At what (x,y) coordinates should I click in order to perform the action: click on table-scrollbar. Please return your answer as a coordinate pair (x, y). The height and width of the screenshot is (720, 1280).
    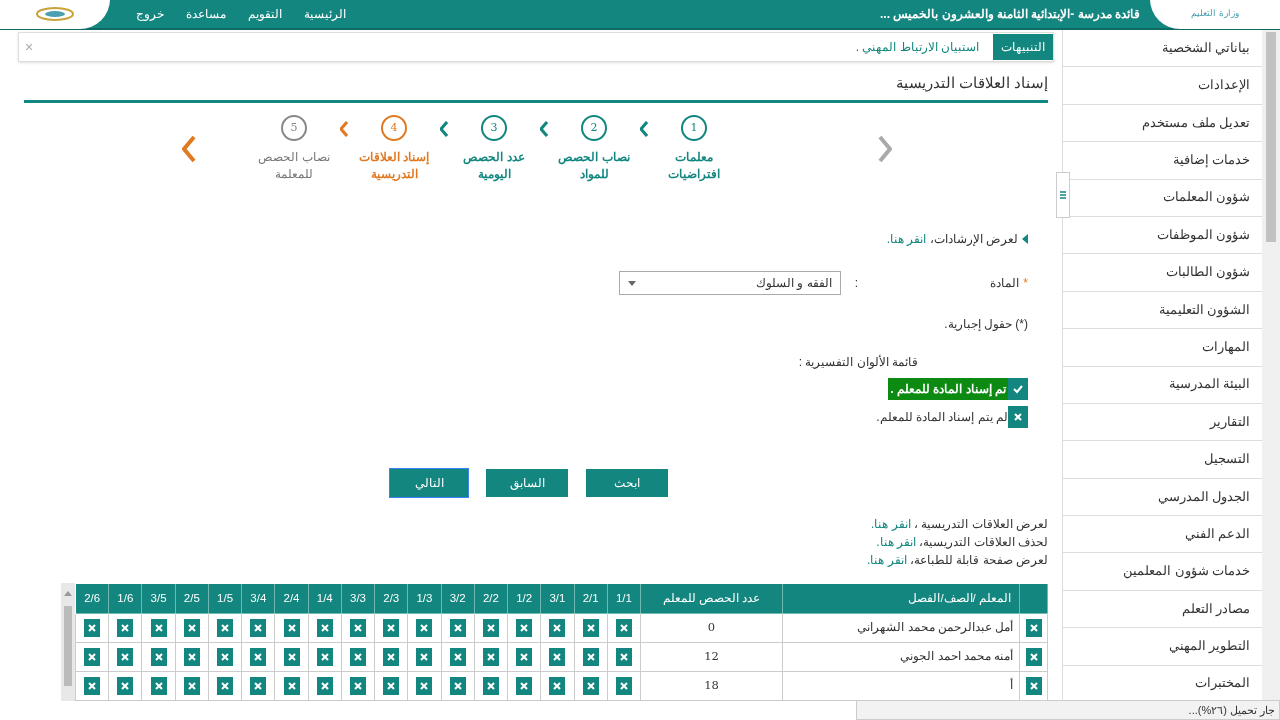
    Looking at the image, I should click on (68, 642).